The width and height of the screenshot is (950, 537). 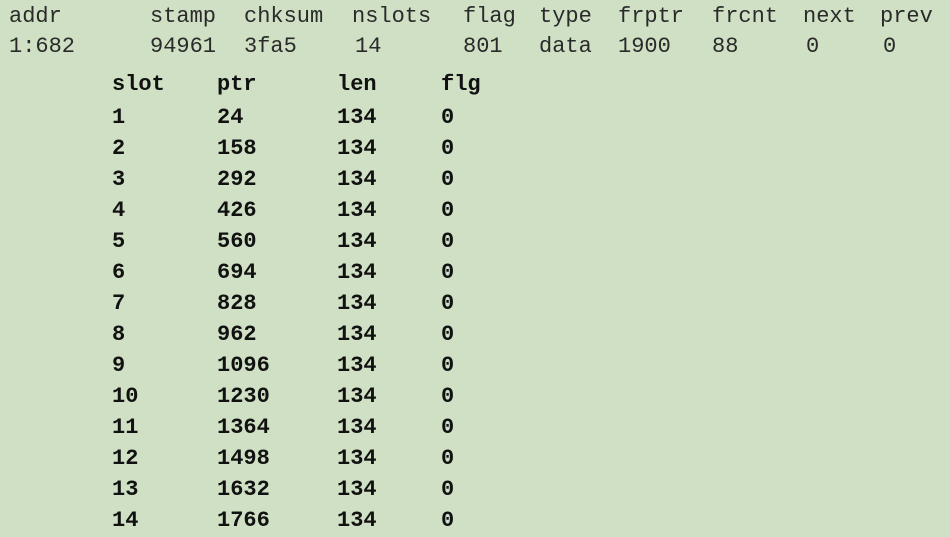 What do you see at coordinates (475, 118) in the screenshot?
I see `table-row: 1 24 134 0` at bounding box center [475, 118].